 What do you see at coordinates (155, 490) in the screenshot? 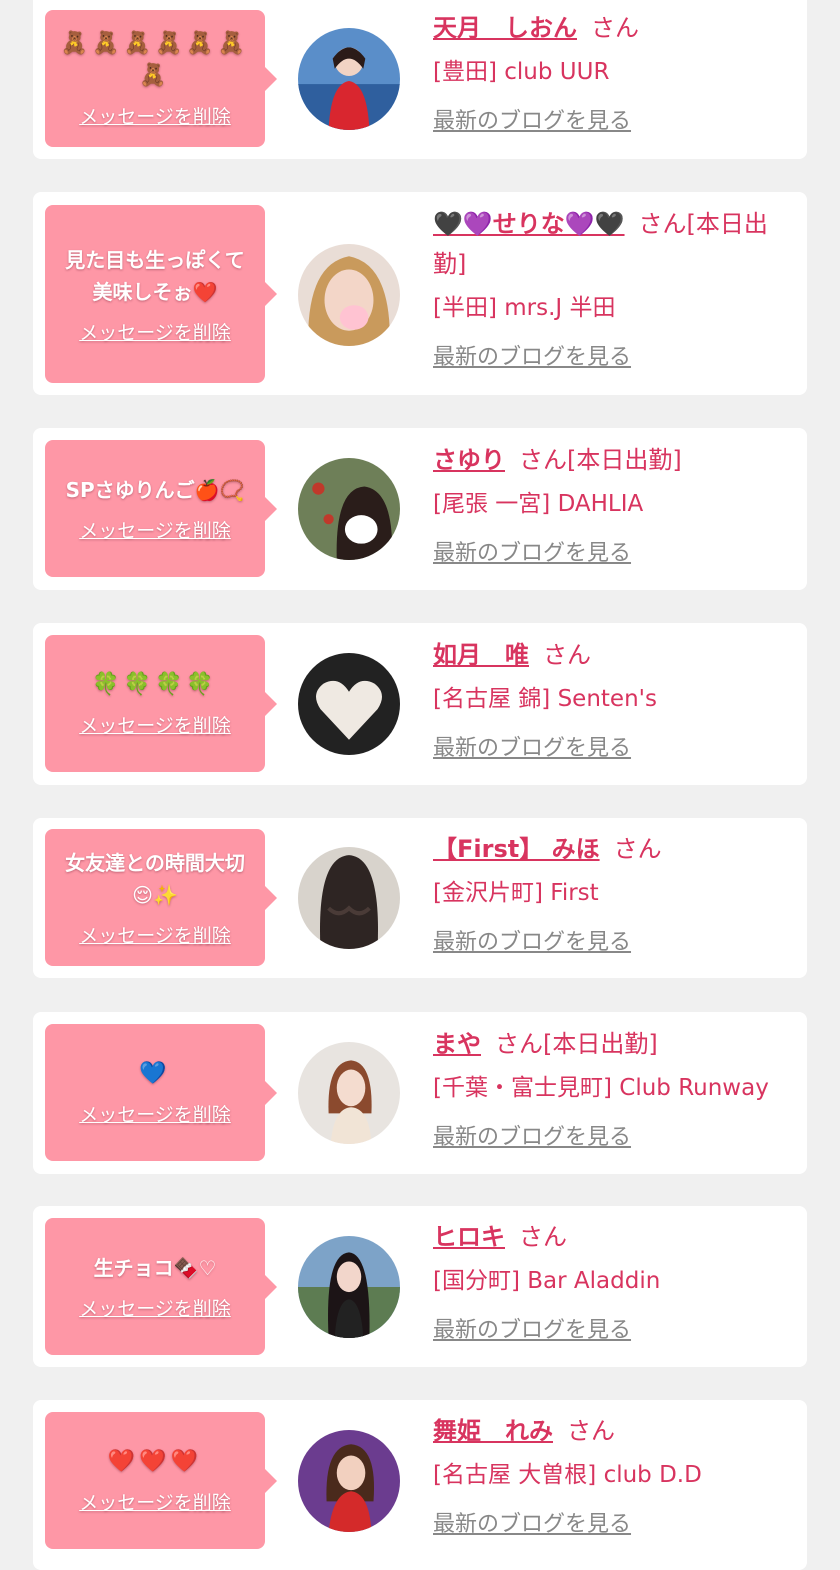
I see `message-text: SPさゆりんご🍎📿` at bounding box center [155, 490].